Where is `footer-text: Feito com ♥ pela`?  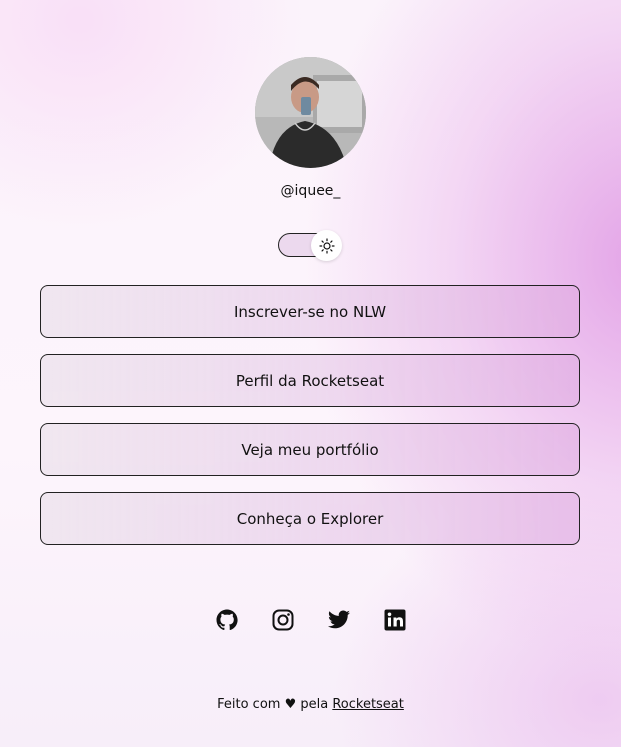 footer-text: Feito com ♥ pela is located at coordinates (273, 704).